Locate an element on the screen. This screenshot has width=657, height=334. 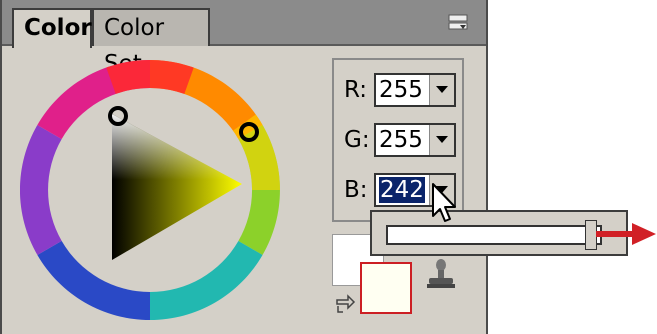
stamp-icon is located at coordinates (441, 274).